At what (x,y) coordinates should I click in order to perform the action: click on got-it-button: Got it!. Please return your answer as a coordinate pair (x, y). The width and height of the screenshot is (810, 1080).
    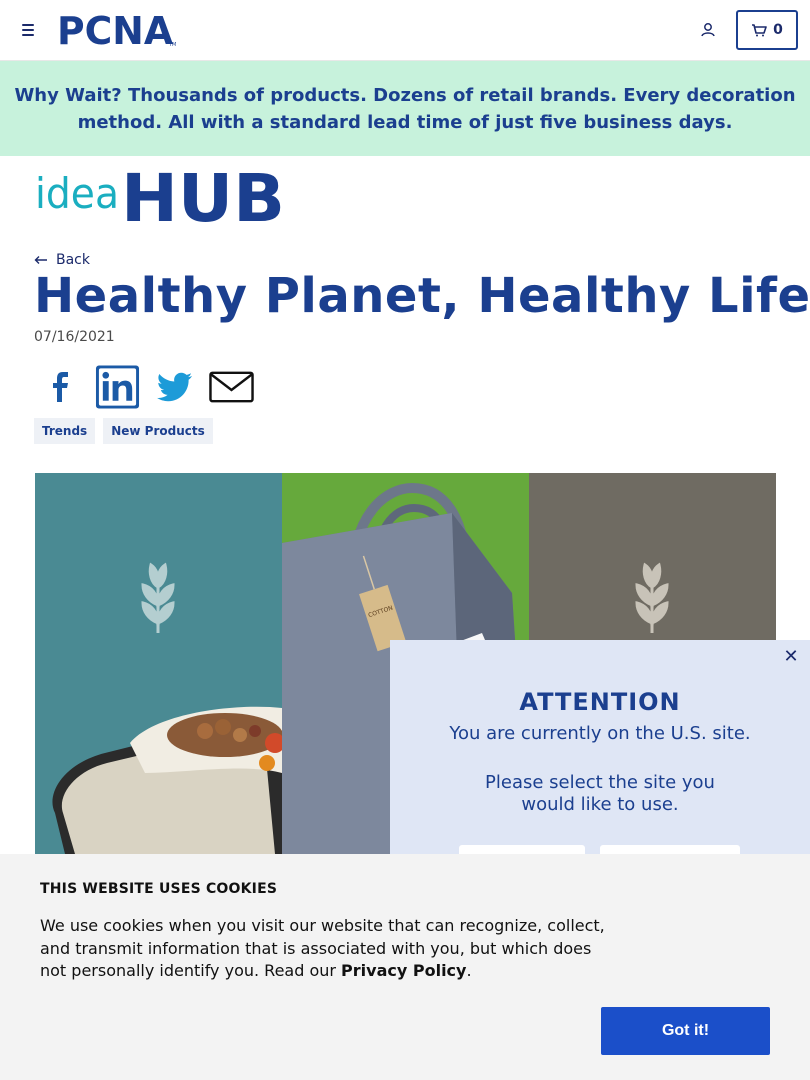
    Looking at the image, I should click on (685, 1031).